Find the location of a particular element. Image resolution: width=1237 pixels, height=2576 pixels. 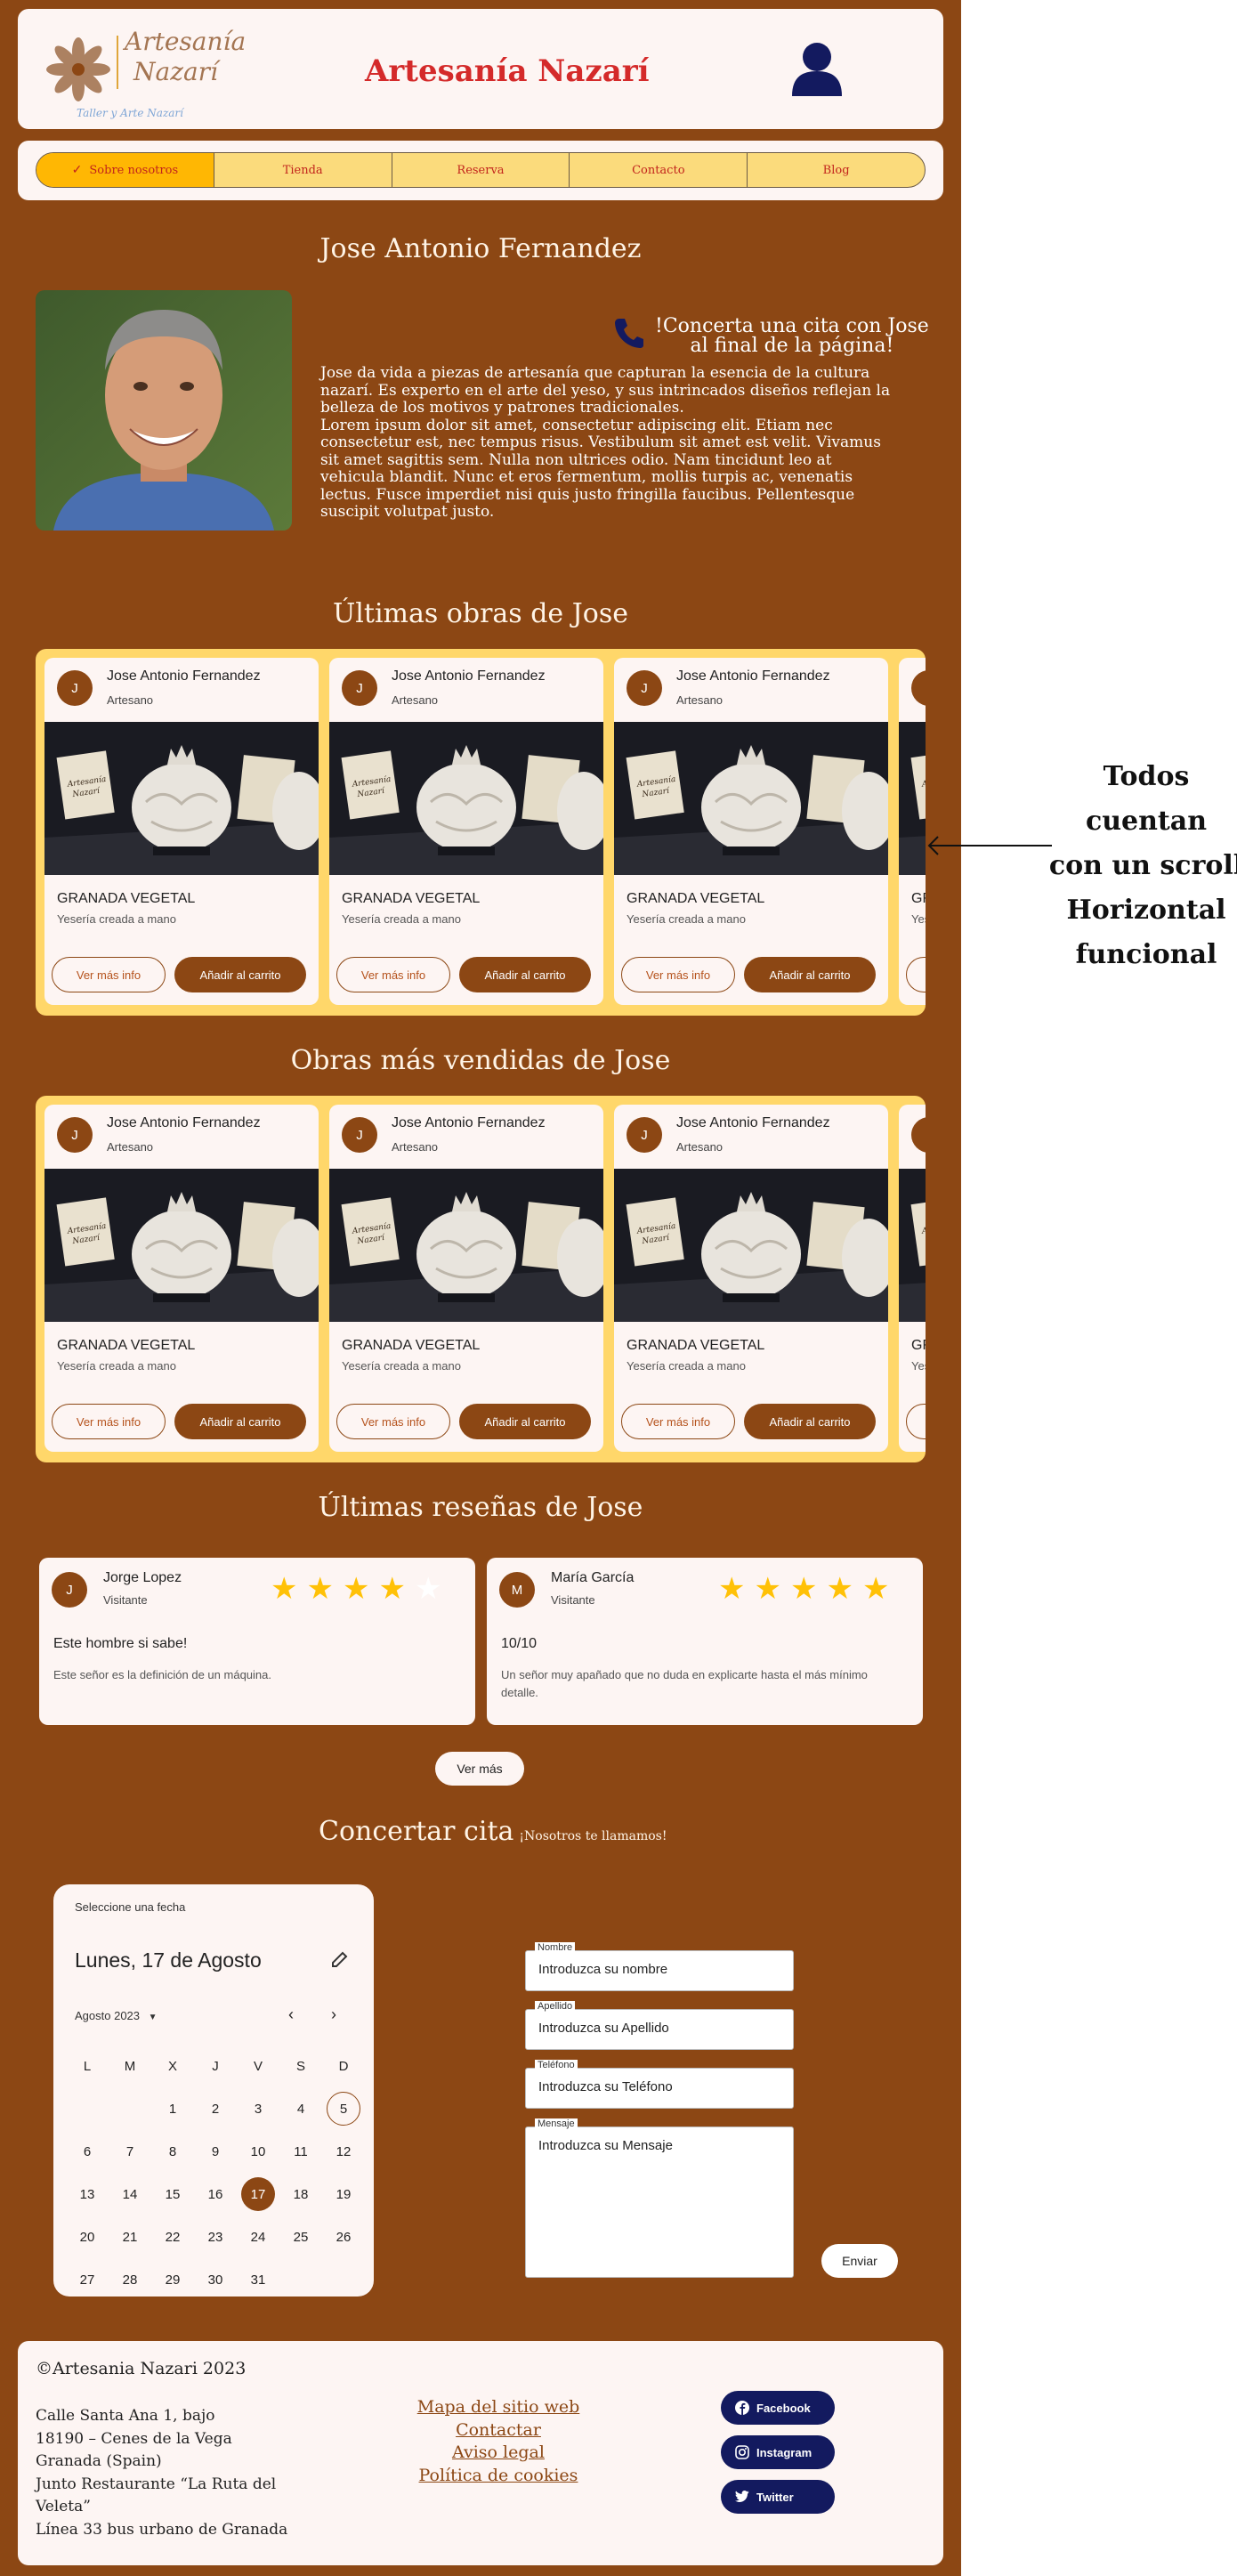

calendar-day: 30 is located at coordinates (215, 2279).